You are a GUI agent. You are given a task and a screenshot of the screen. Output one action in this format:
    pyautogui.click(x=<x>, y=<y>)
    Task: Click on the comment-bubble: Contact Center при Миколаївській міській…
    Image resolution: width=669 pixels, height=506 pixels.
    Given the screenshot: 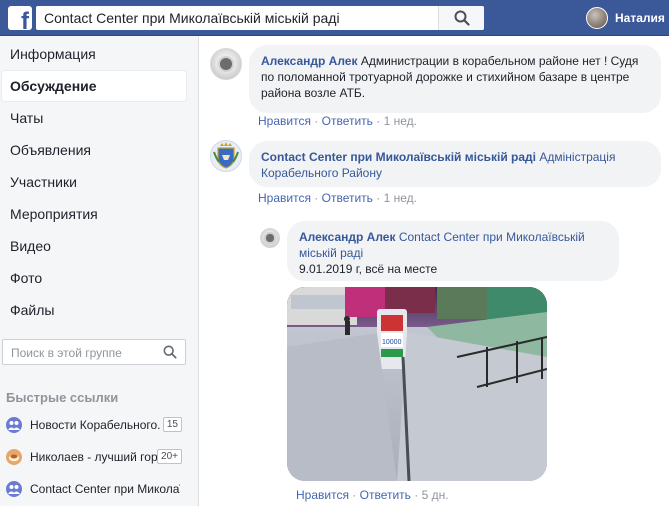 What is the action you would take?
    pyautogui.click(x=455, y=164)
    